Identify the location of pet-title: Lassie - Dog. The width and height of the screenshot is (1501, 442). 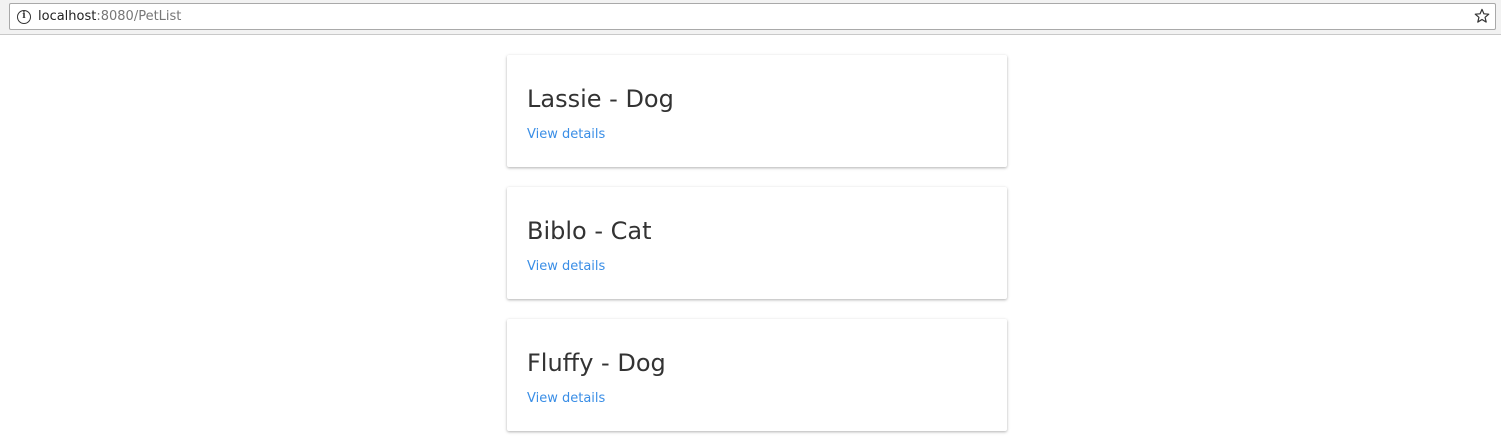
(600, 99).